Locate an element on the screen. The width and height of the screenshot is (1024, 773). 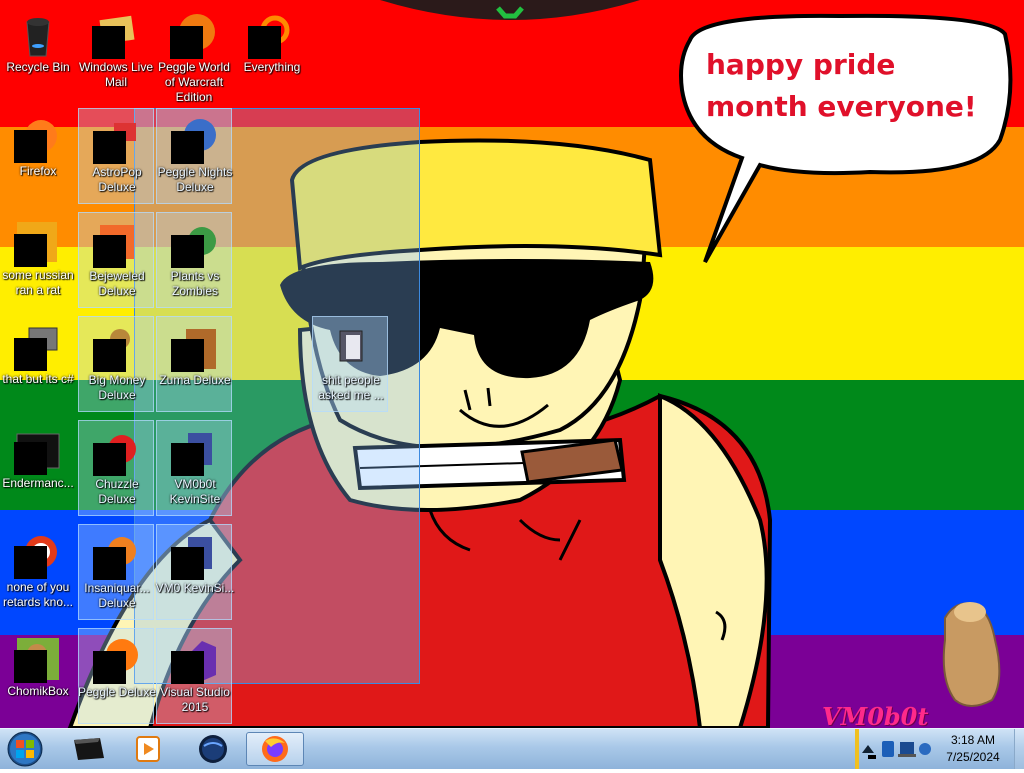
taskbar-firefox is located at coordinates (275, 749).